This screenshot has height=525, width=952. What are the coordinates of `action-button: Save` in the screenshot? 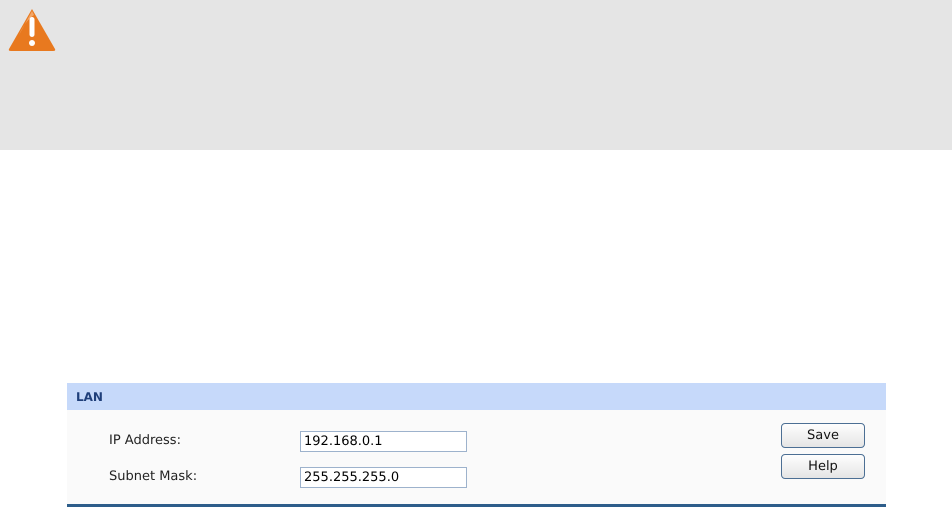 It's located at (823, 435).